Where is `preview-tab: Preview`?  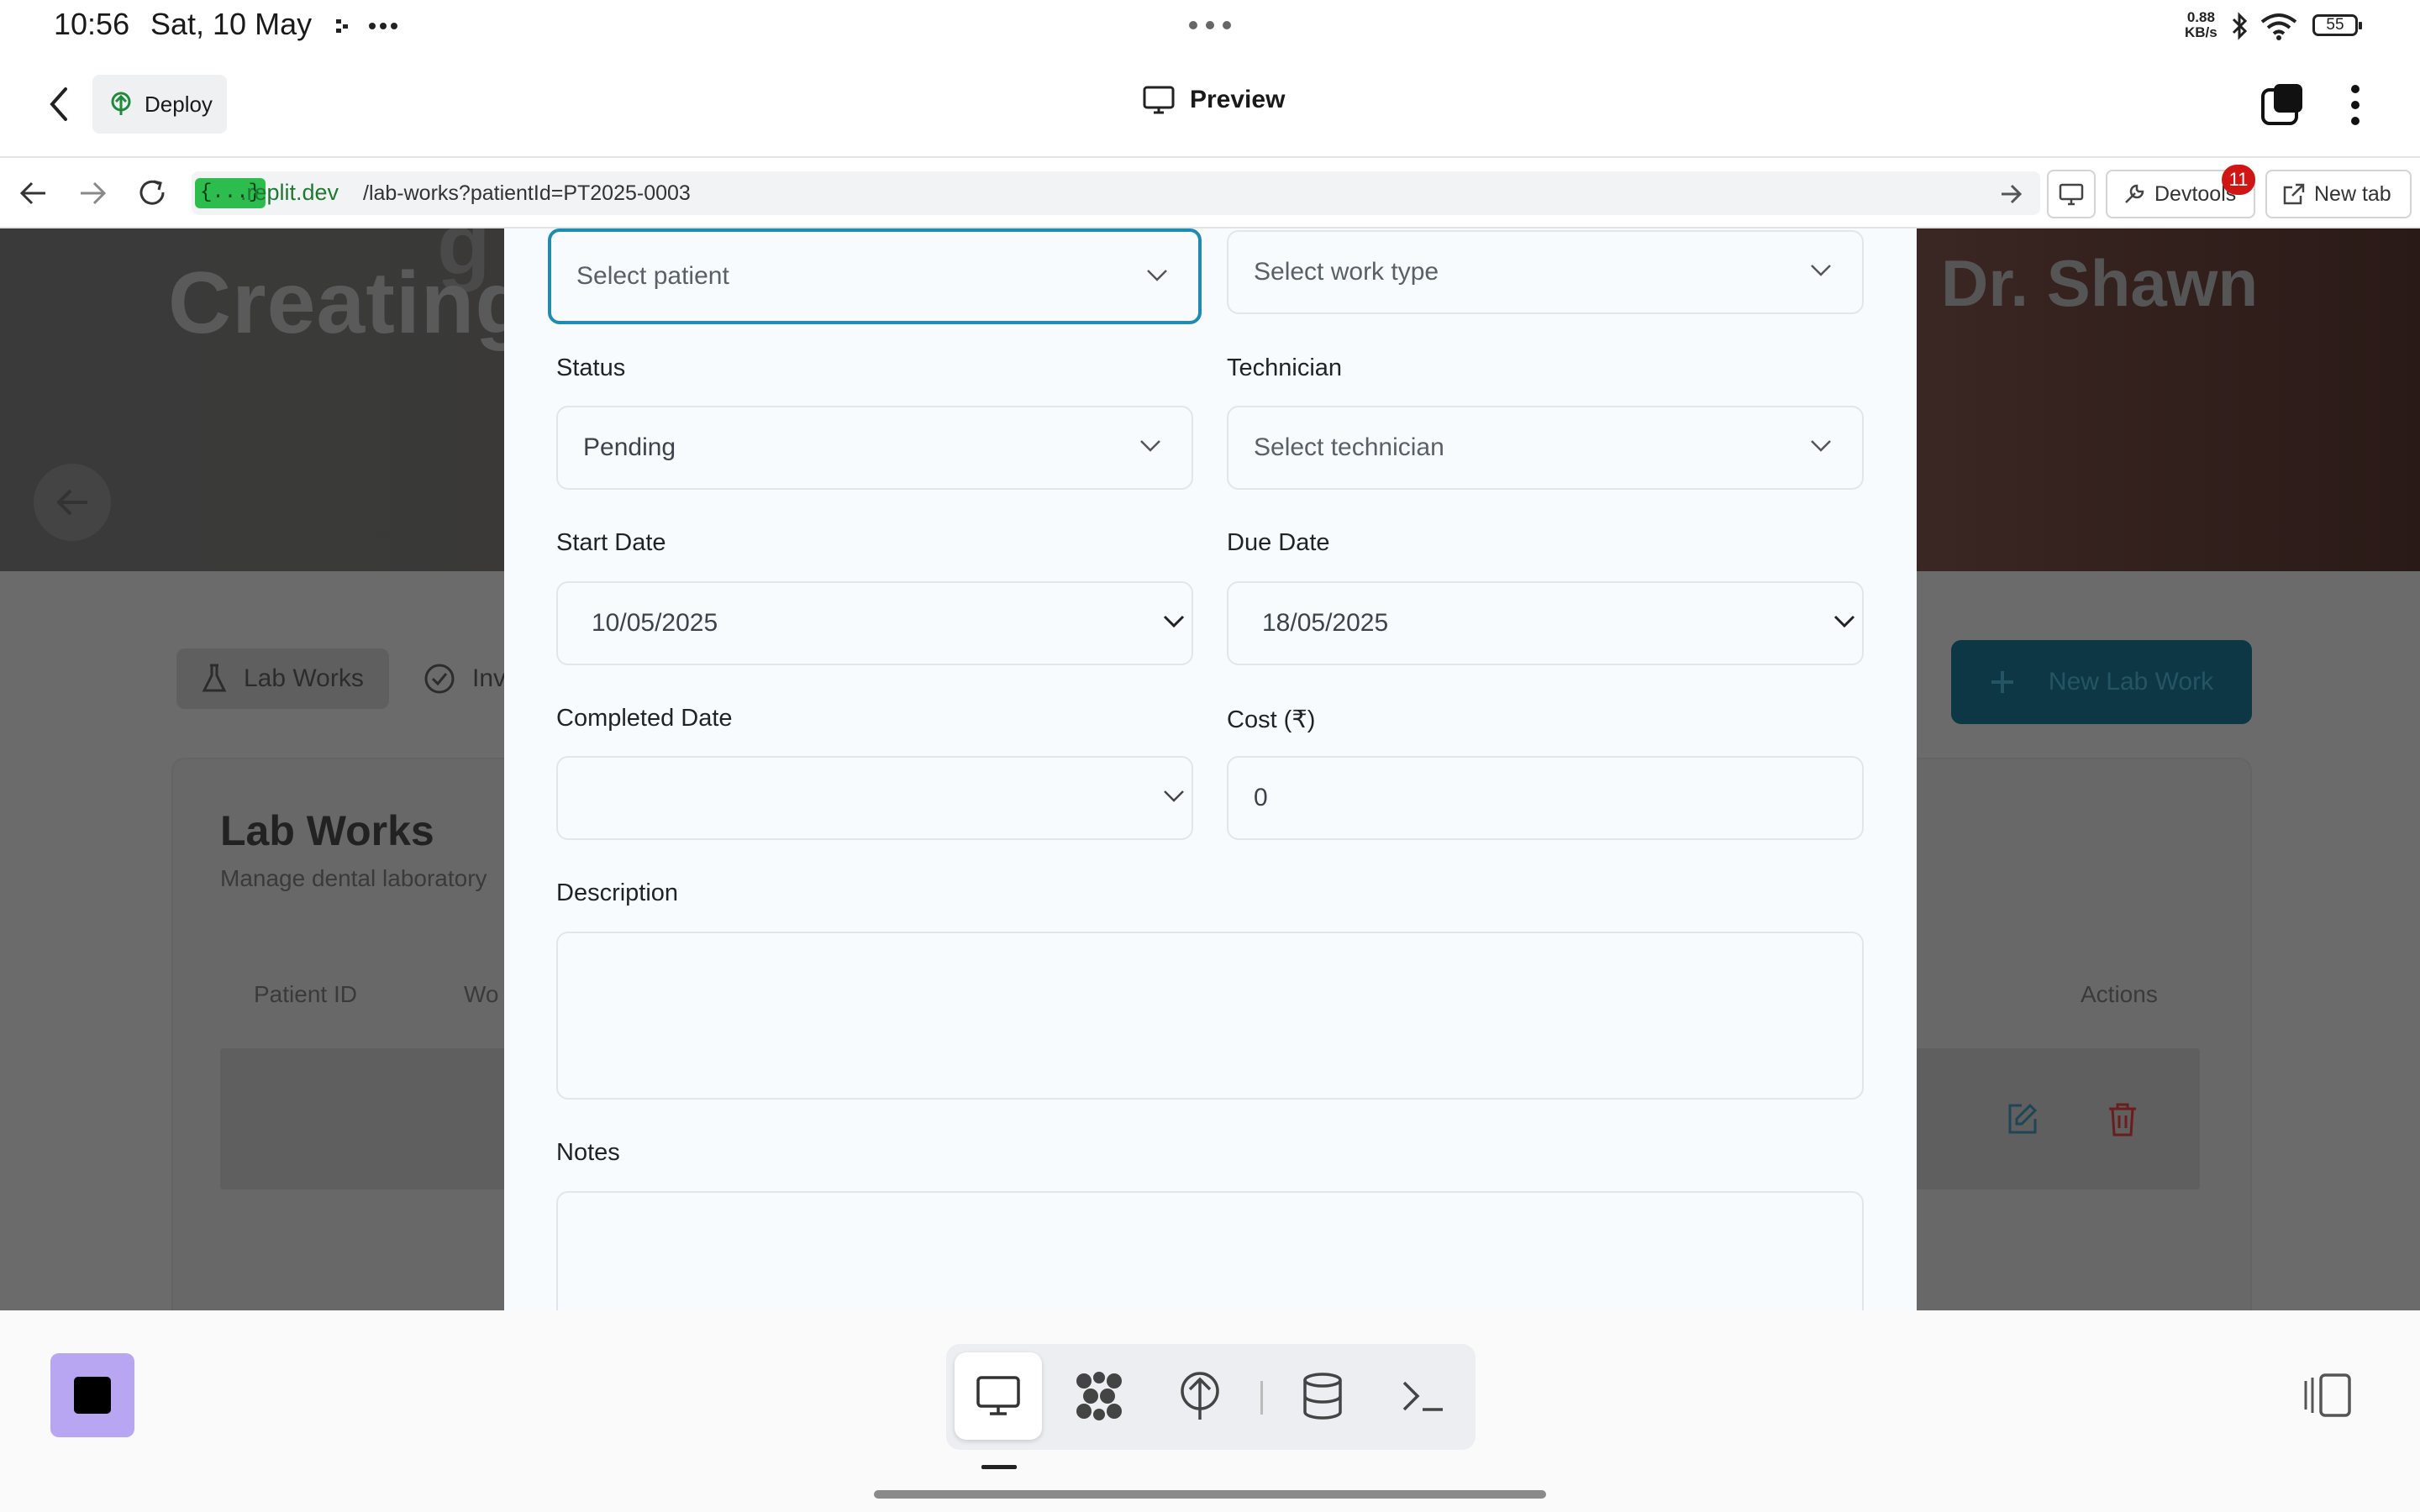 preview-tab: Preview is located at coordinates (1214, 100).